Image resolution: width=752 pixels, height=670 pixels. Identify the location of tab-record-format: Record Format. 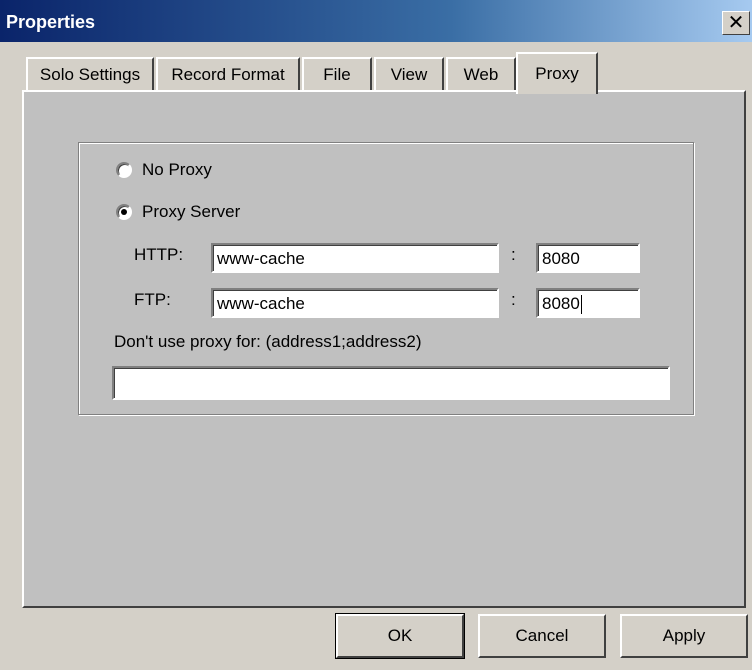
(228, 74).